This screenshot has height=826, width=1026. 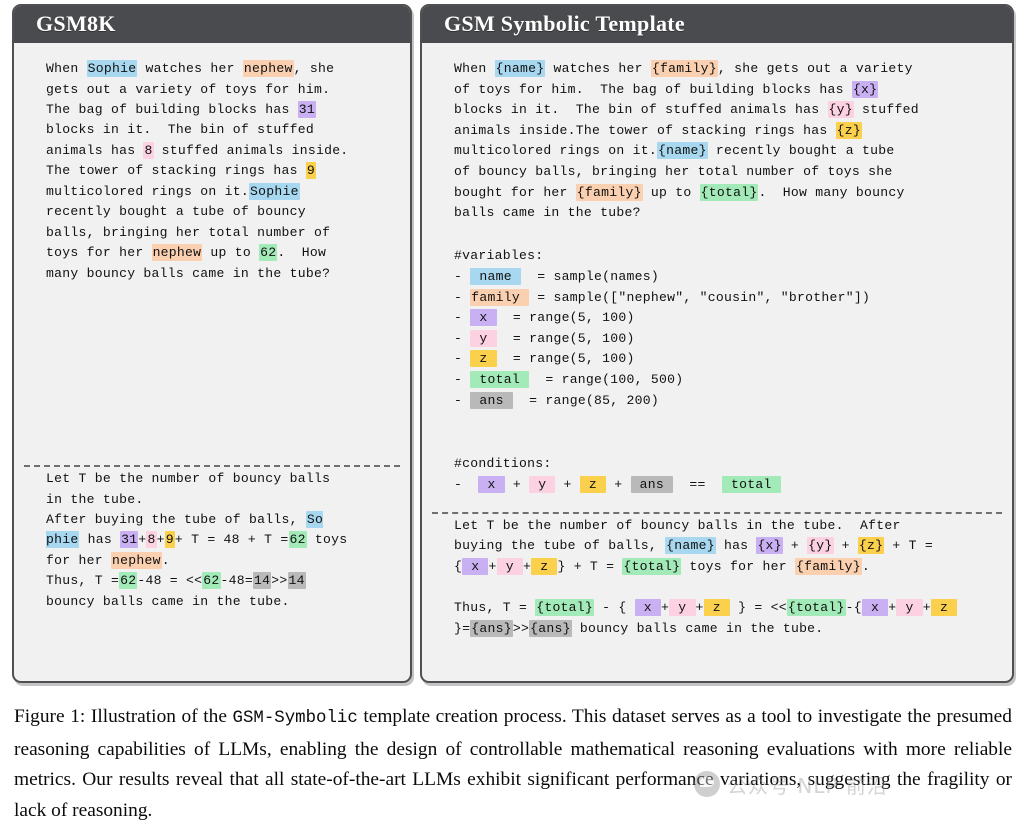 I want to click on template-solution-highlight: {family}, so click(x=828, y=566).